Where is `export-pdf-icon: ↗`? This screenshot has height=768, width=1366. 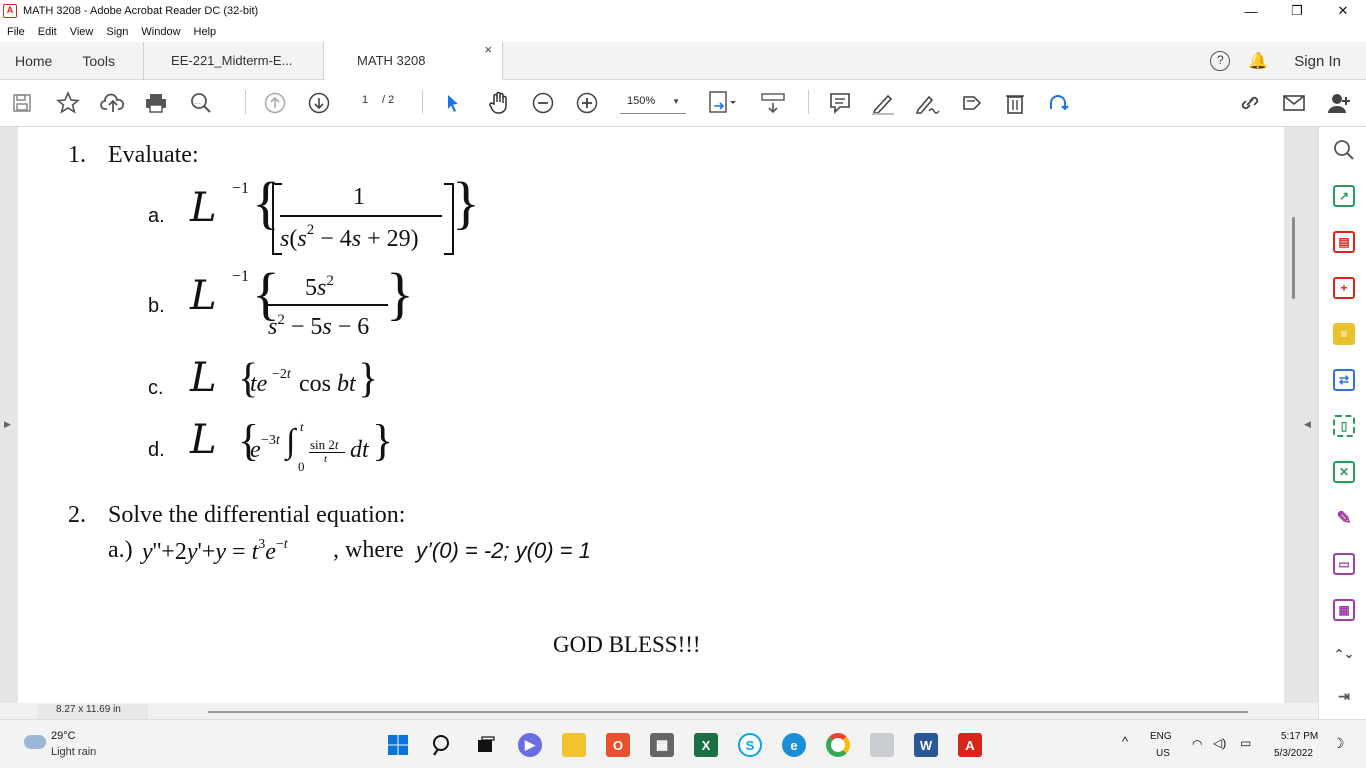 export-pdf-icon: ↗ is located at coordinates (1344, 196).